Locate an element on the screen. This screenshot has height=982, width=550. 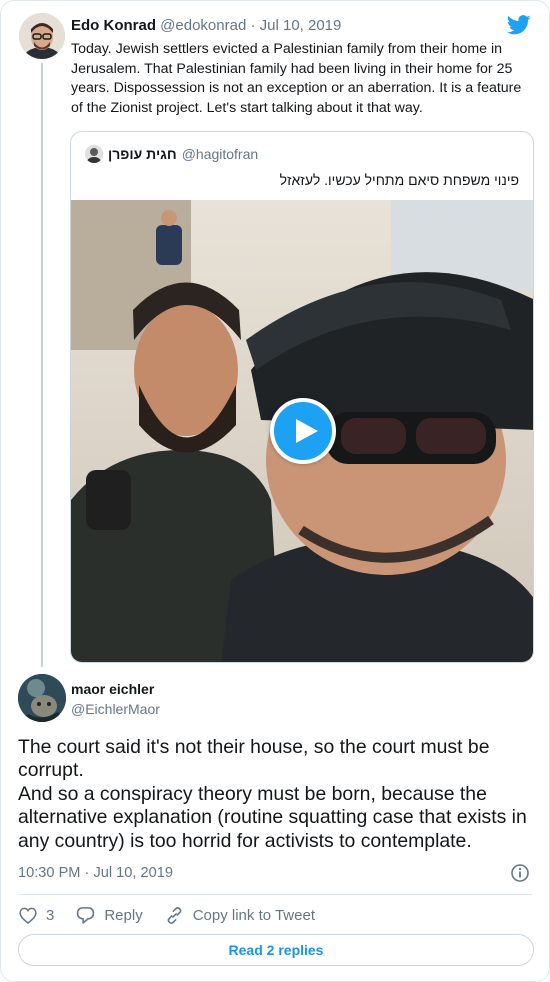
tweet-actions: 3 Reply Copy link to Tweet is located at coordinates (178, 915).